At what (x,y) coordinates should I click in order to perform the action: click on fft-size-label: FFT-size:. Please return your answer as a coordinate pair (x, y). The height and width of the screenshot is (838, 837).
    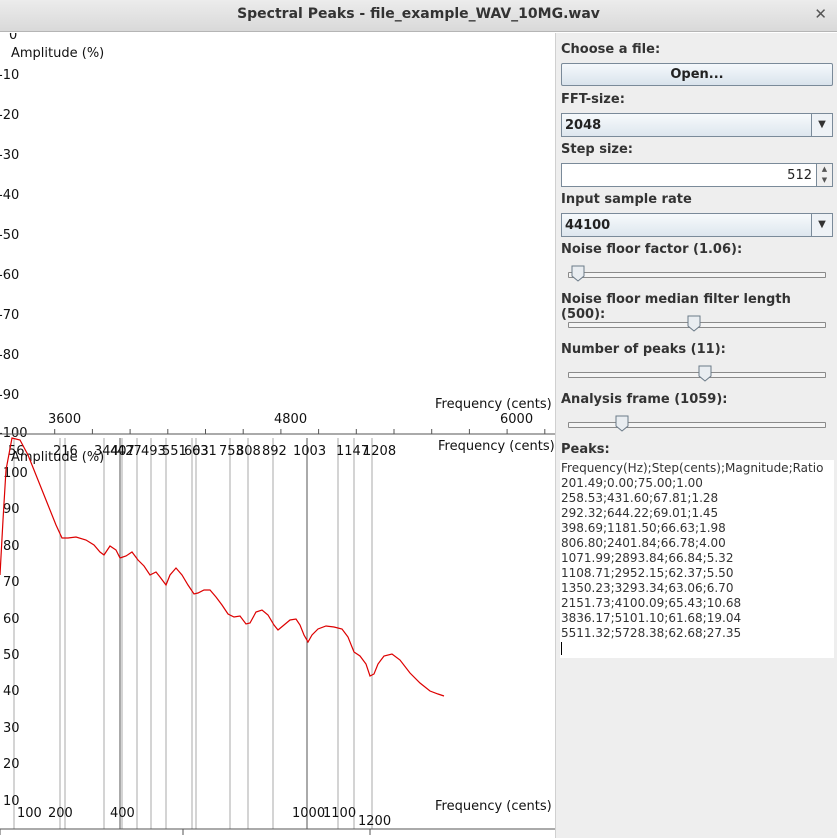
    Looking at the image, I should click on (593, 99).